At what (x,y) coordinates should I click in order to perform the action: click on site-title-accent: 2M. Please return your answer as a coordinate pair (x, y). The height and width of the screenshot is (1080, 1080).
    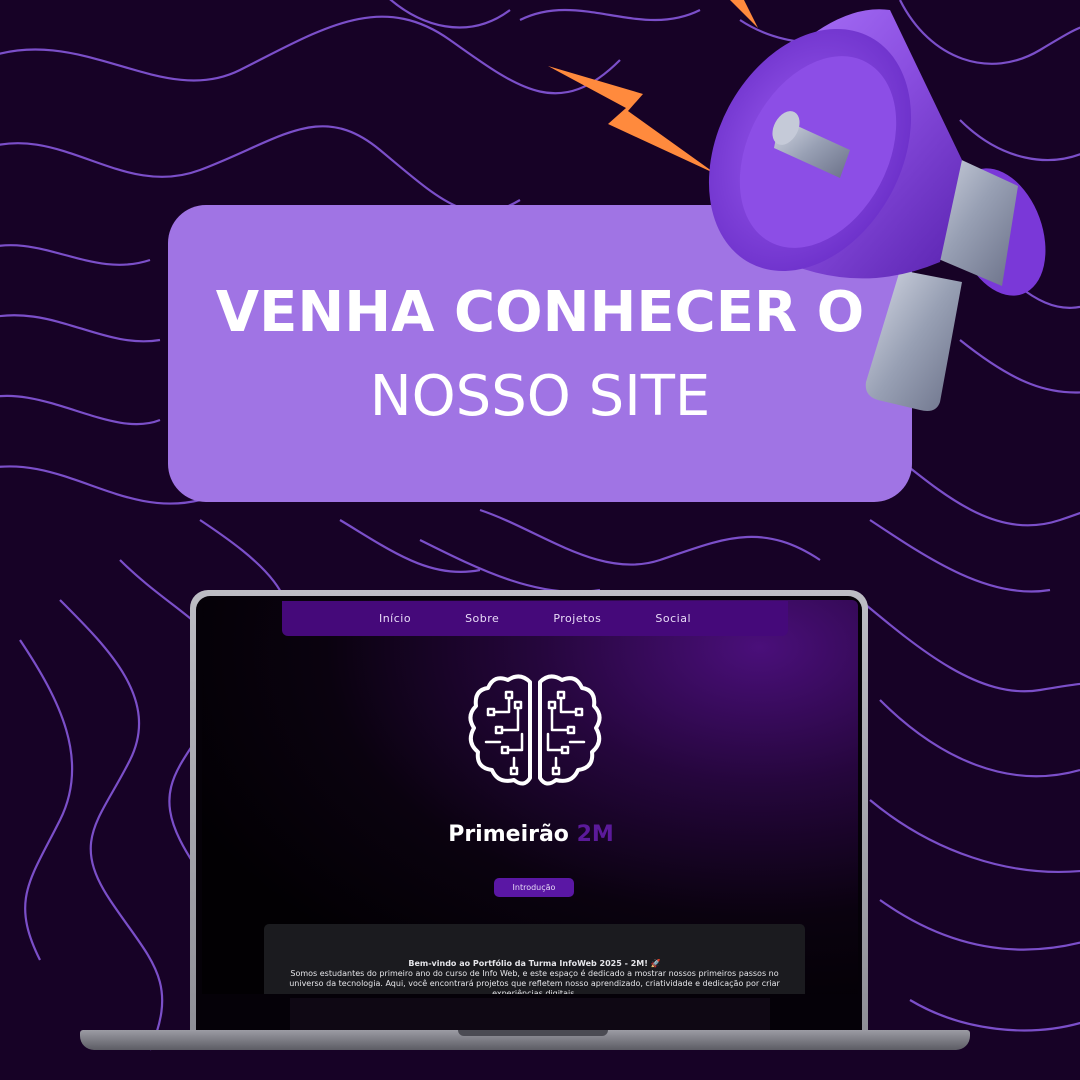
    Looking at the image, I should click on (595, 834).